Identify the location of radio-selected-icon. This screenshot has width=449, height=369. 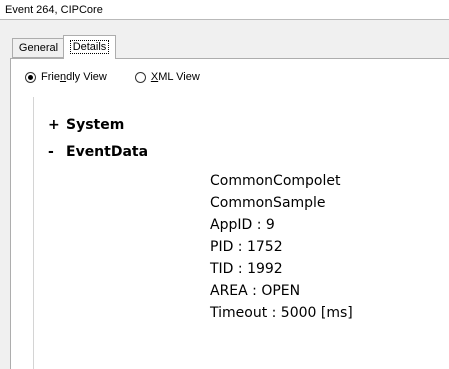
(30, 77).